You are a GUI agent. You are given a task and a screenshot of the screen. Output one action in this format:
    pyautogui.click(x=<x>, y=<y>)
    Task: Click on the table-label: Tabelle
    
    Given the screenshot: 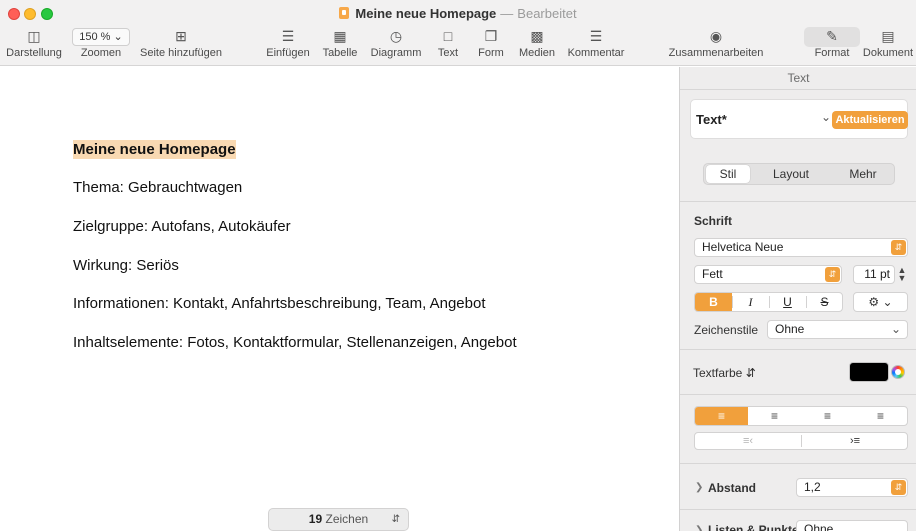 What is the action you would take?
    pyautogui.click(x=340, y=53)
    